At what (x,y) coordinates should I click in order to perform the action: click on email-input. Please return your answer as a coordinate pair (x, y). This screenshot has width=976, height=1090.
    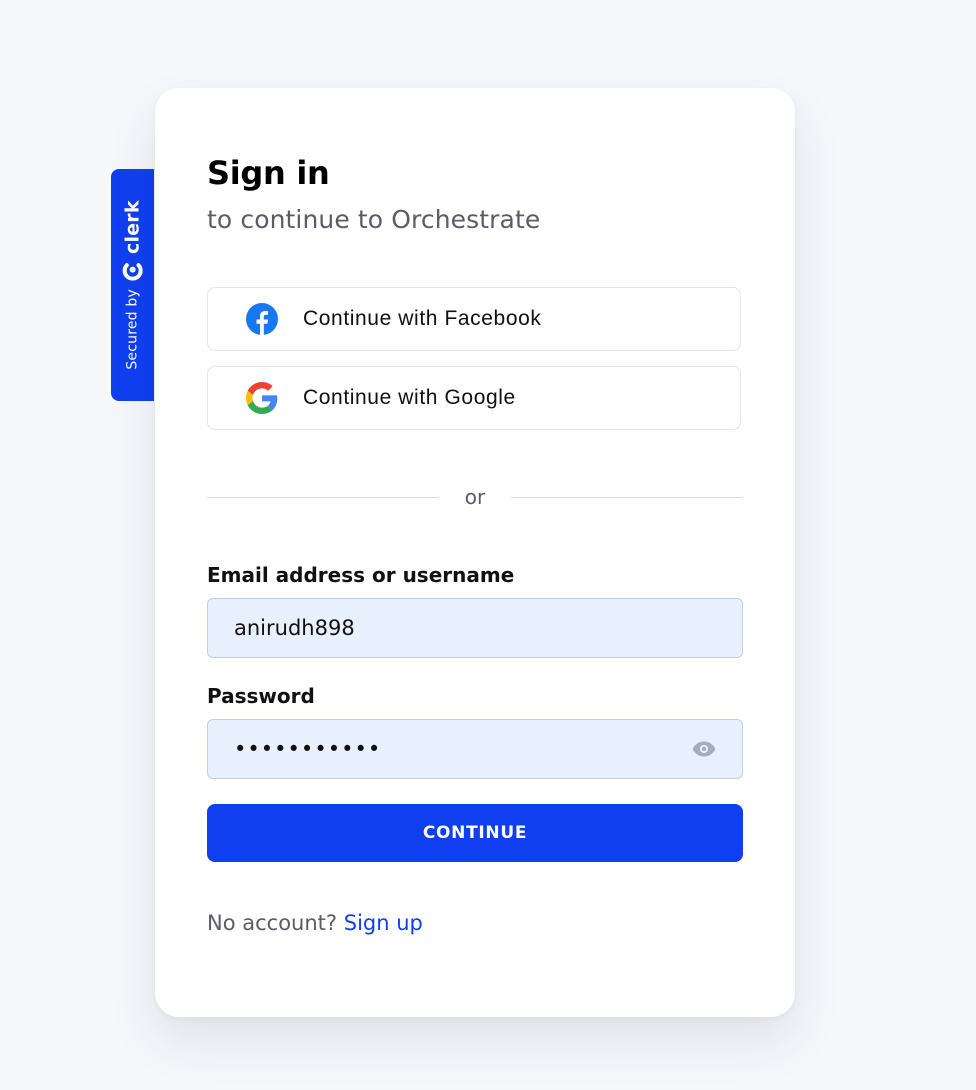
    Looking at the image, I should click on (475, 628).